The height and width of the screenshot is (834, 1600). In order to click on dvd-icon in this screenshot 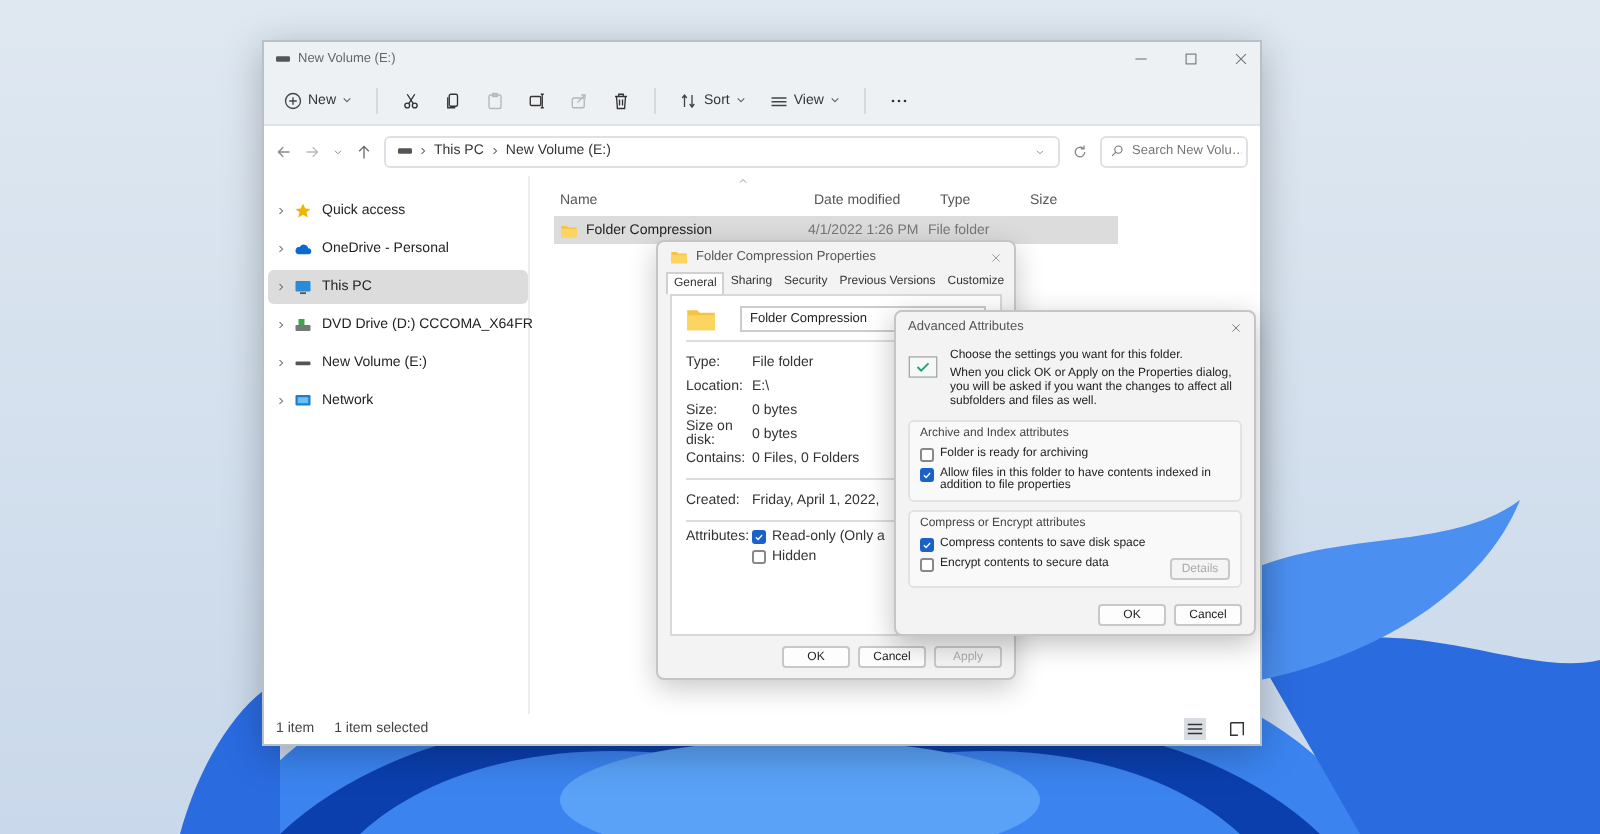, I will do `click(303, 325)`.